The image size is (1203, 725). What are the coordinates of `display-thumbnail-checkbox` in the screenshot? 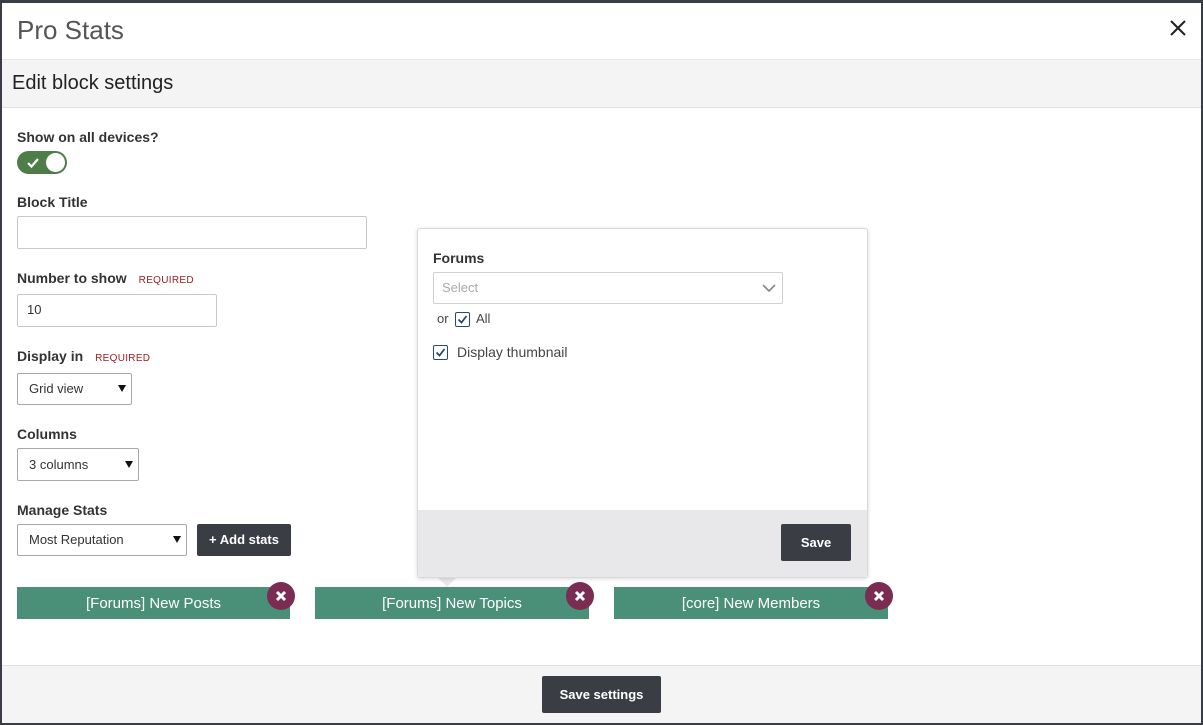 It's located at (440, 352).